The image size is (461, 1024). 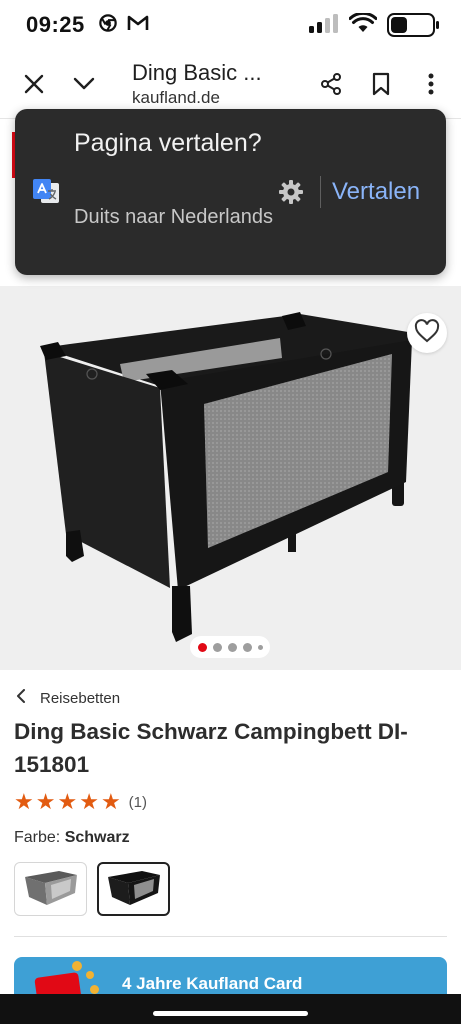 I want to click on breadcrumb: Reisebetten, so click(x=68, y=698).